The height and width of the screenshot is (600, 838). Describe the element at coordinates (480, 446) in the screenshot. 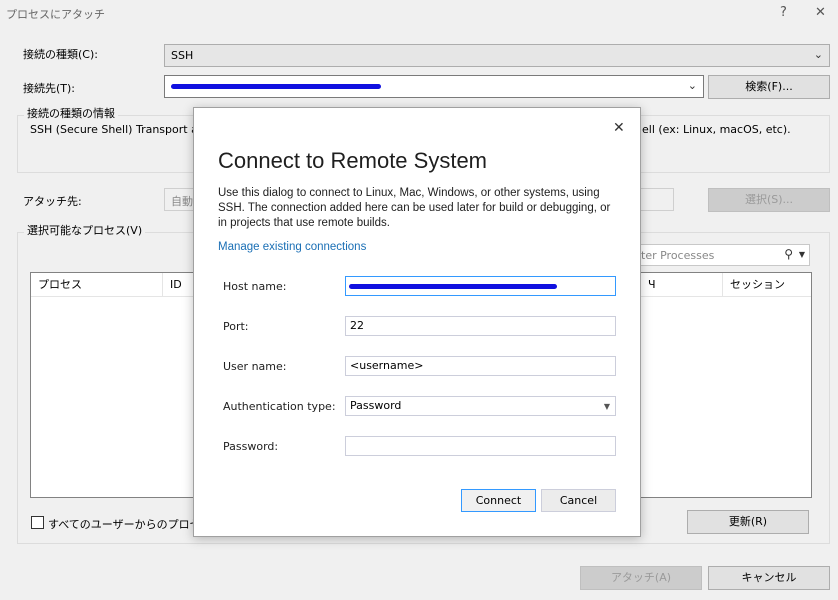

I see `password-input` at that location.